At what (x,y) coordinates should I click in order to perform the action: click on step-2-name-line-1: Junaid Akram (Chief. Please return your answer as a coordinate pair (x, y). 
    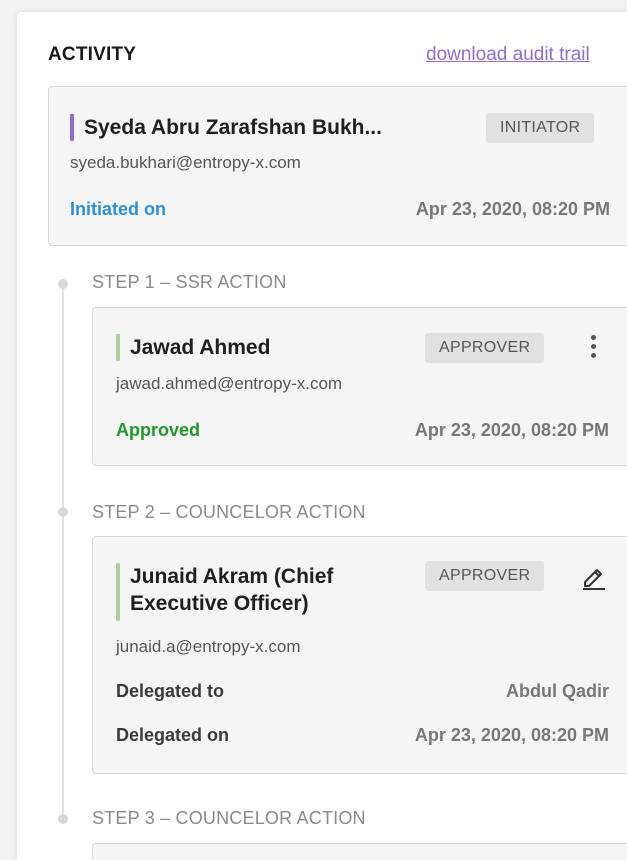
    Looking at the image, I should click on (232, 576).